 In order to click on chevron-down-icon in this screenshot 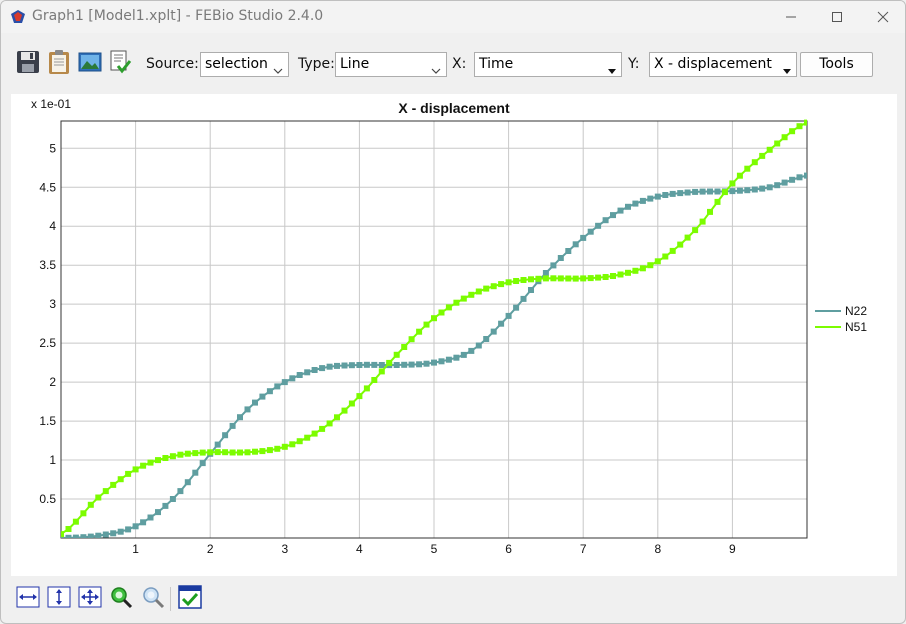, I will do `click(436, 69)`.